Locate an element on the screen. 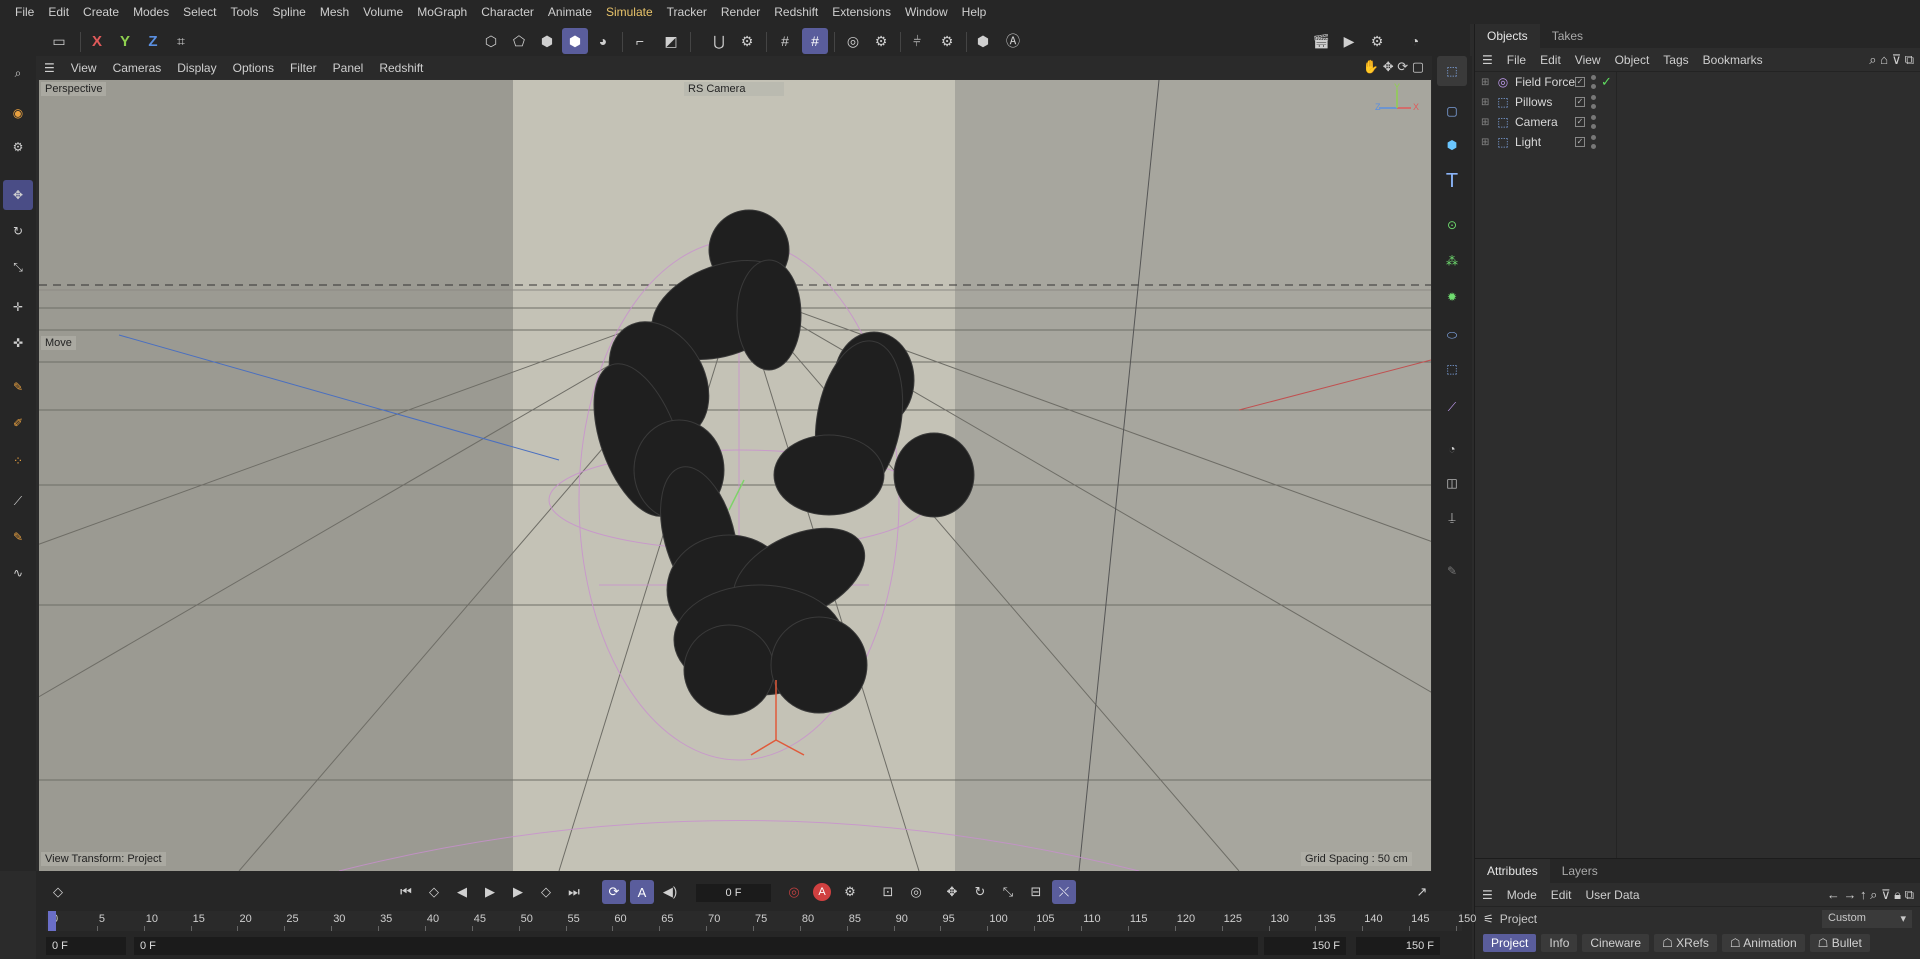 This screenshot has width=1920, height=959. viewport-menu-view: View is located at coordinates (84, 68).